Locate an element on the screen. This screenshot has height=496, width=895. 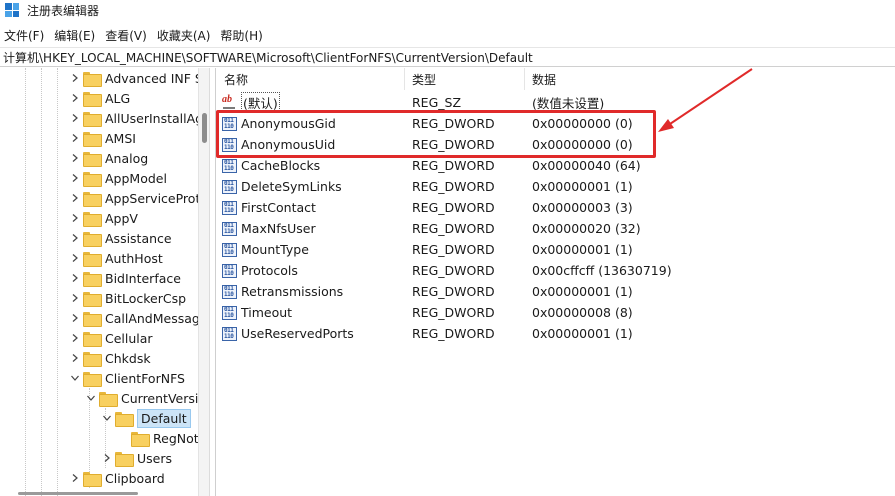
column-header-data: 数据 is located at coordinates (710, 79).